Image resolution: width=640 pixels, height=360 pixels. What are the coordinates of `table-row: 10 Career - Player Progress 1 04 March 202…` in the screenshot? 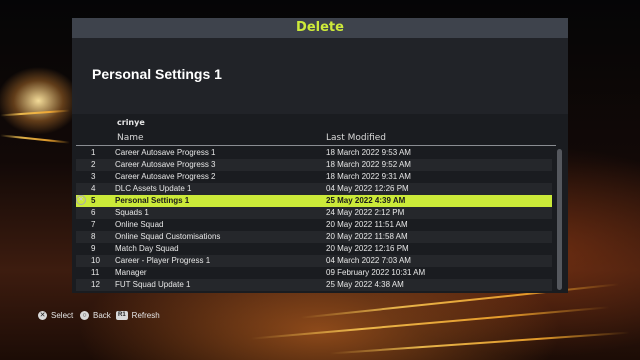 It's located at (314, 261).